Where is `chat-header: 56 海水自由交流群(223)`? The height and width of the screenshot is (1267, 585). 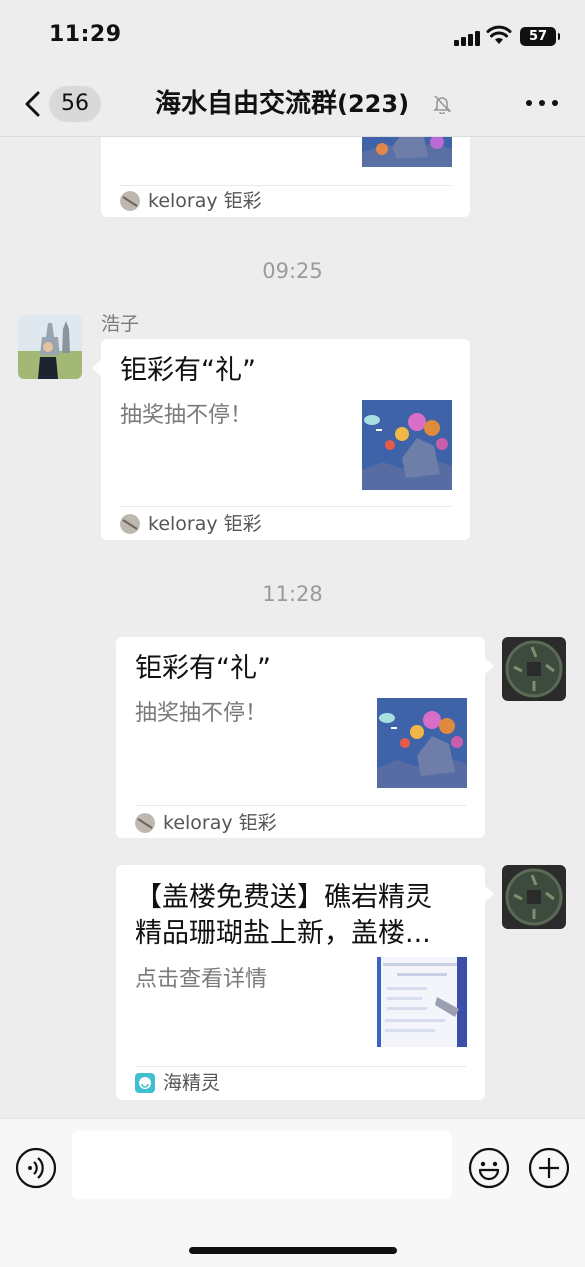 chat-header: 56 海水自由交流群(223) is located at coordinates (292, 104).